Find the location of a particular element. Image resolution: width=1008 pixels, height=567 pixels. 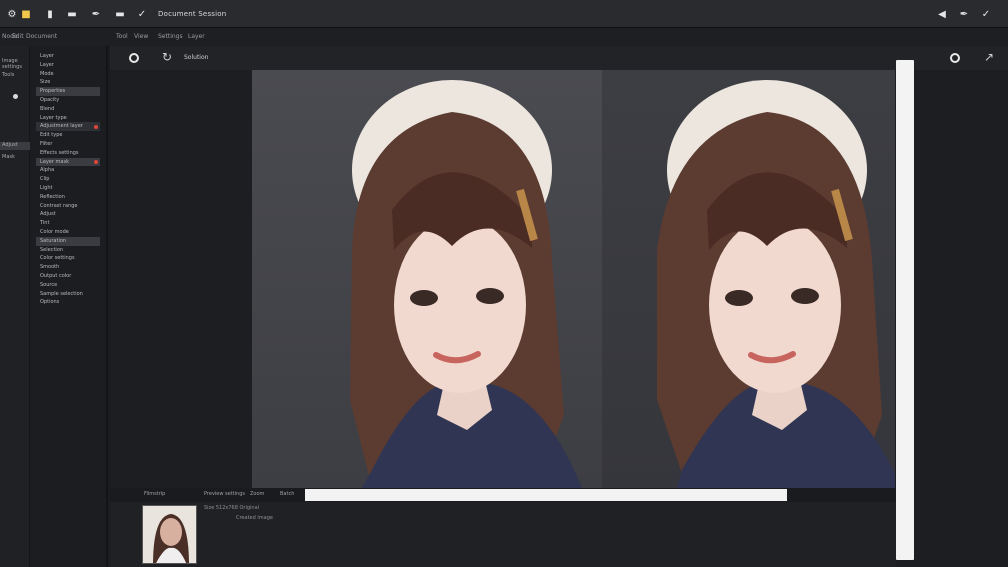

panel-item: Output color is located at coordinates (68, 276).